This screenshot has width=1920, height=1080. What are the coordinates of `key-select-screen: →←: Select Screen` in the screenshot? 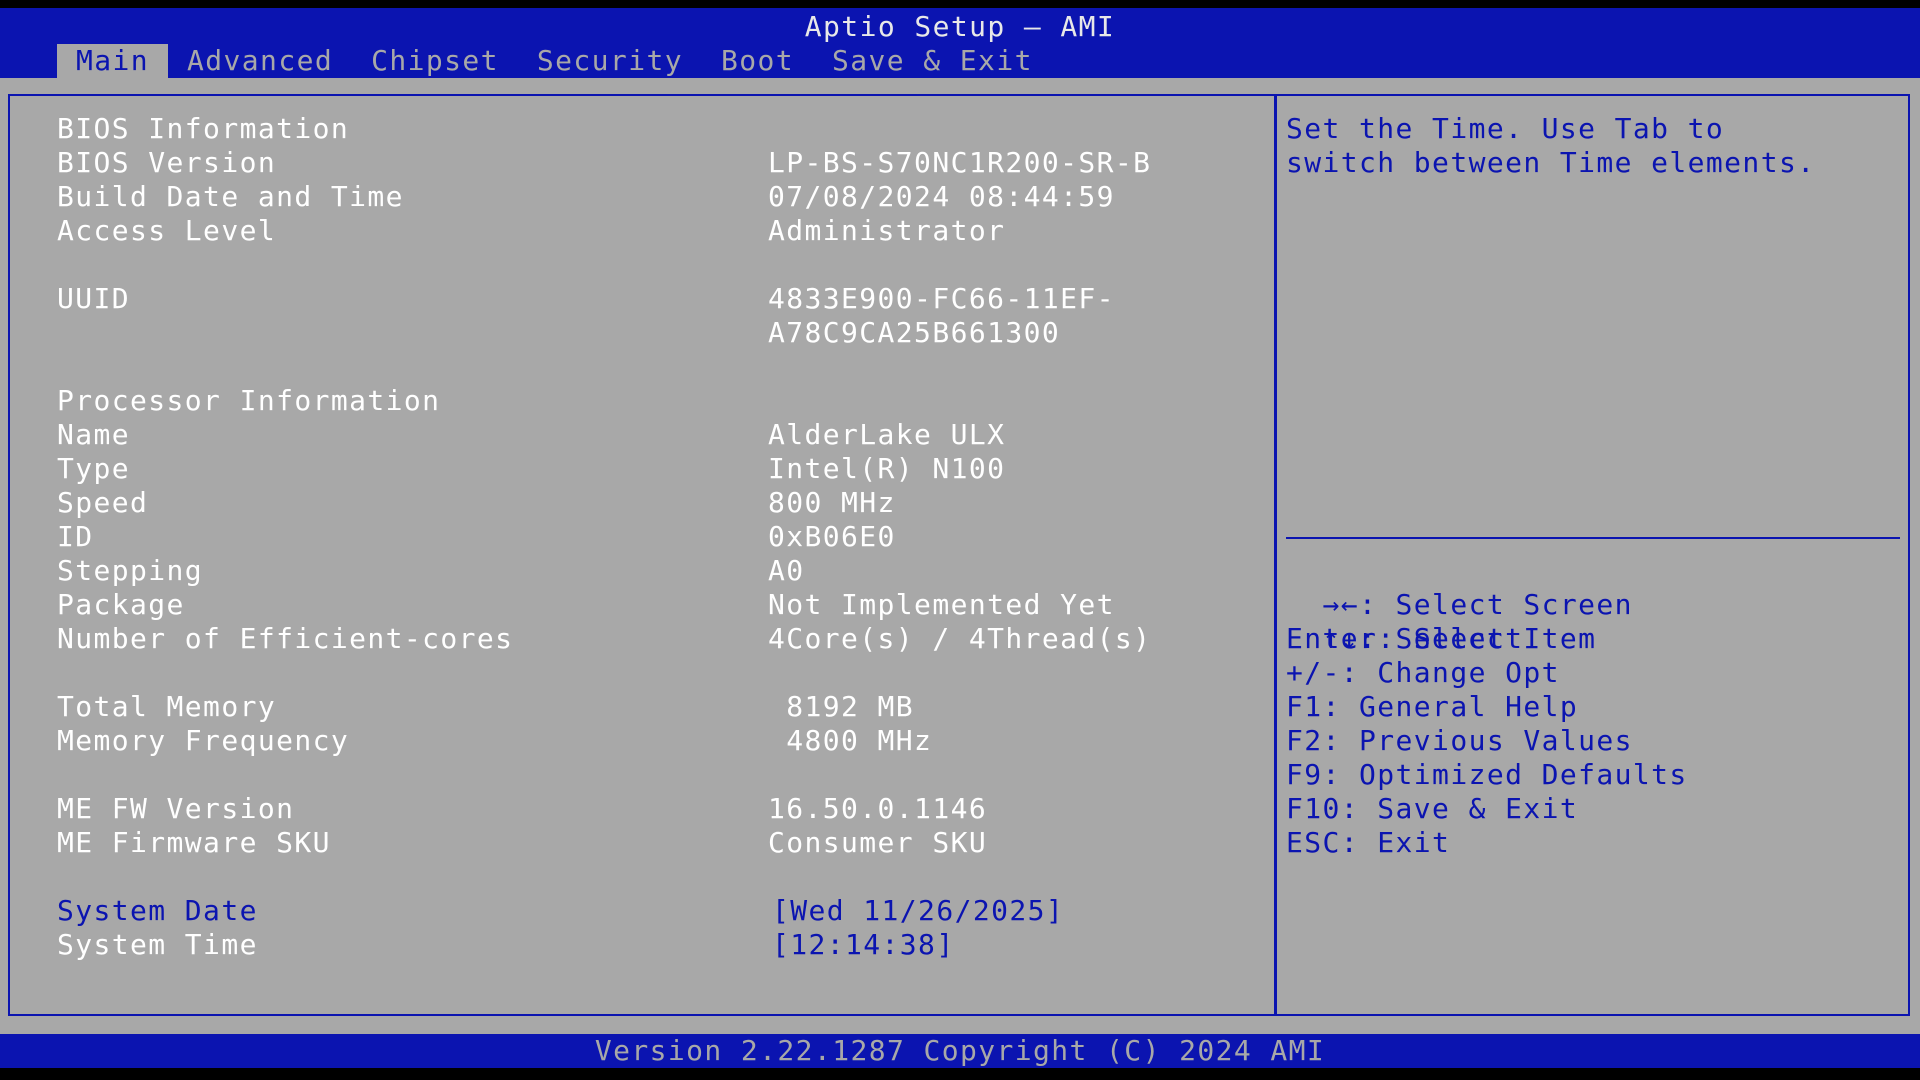 It's located at (1459, 587).